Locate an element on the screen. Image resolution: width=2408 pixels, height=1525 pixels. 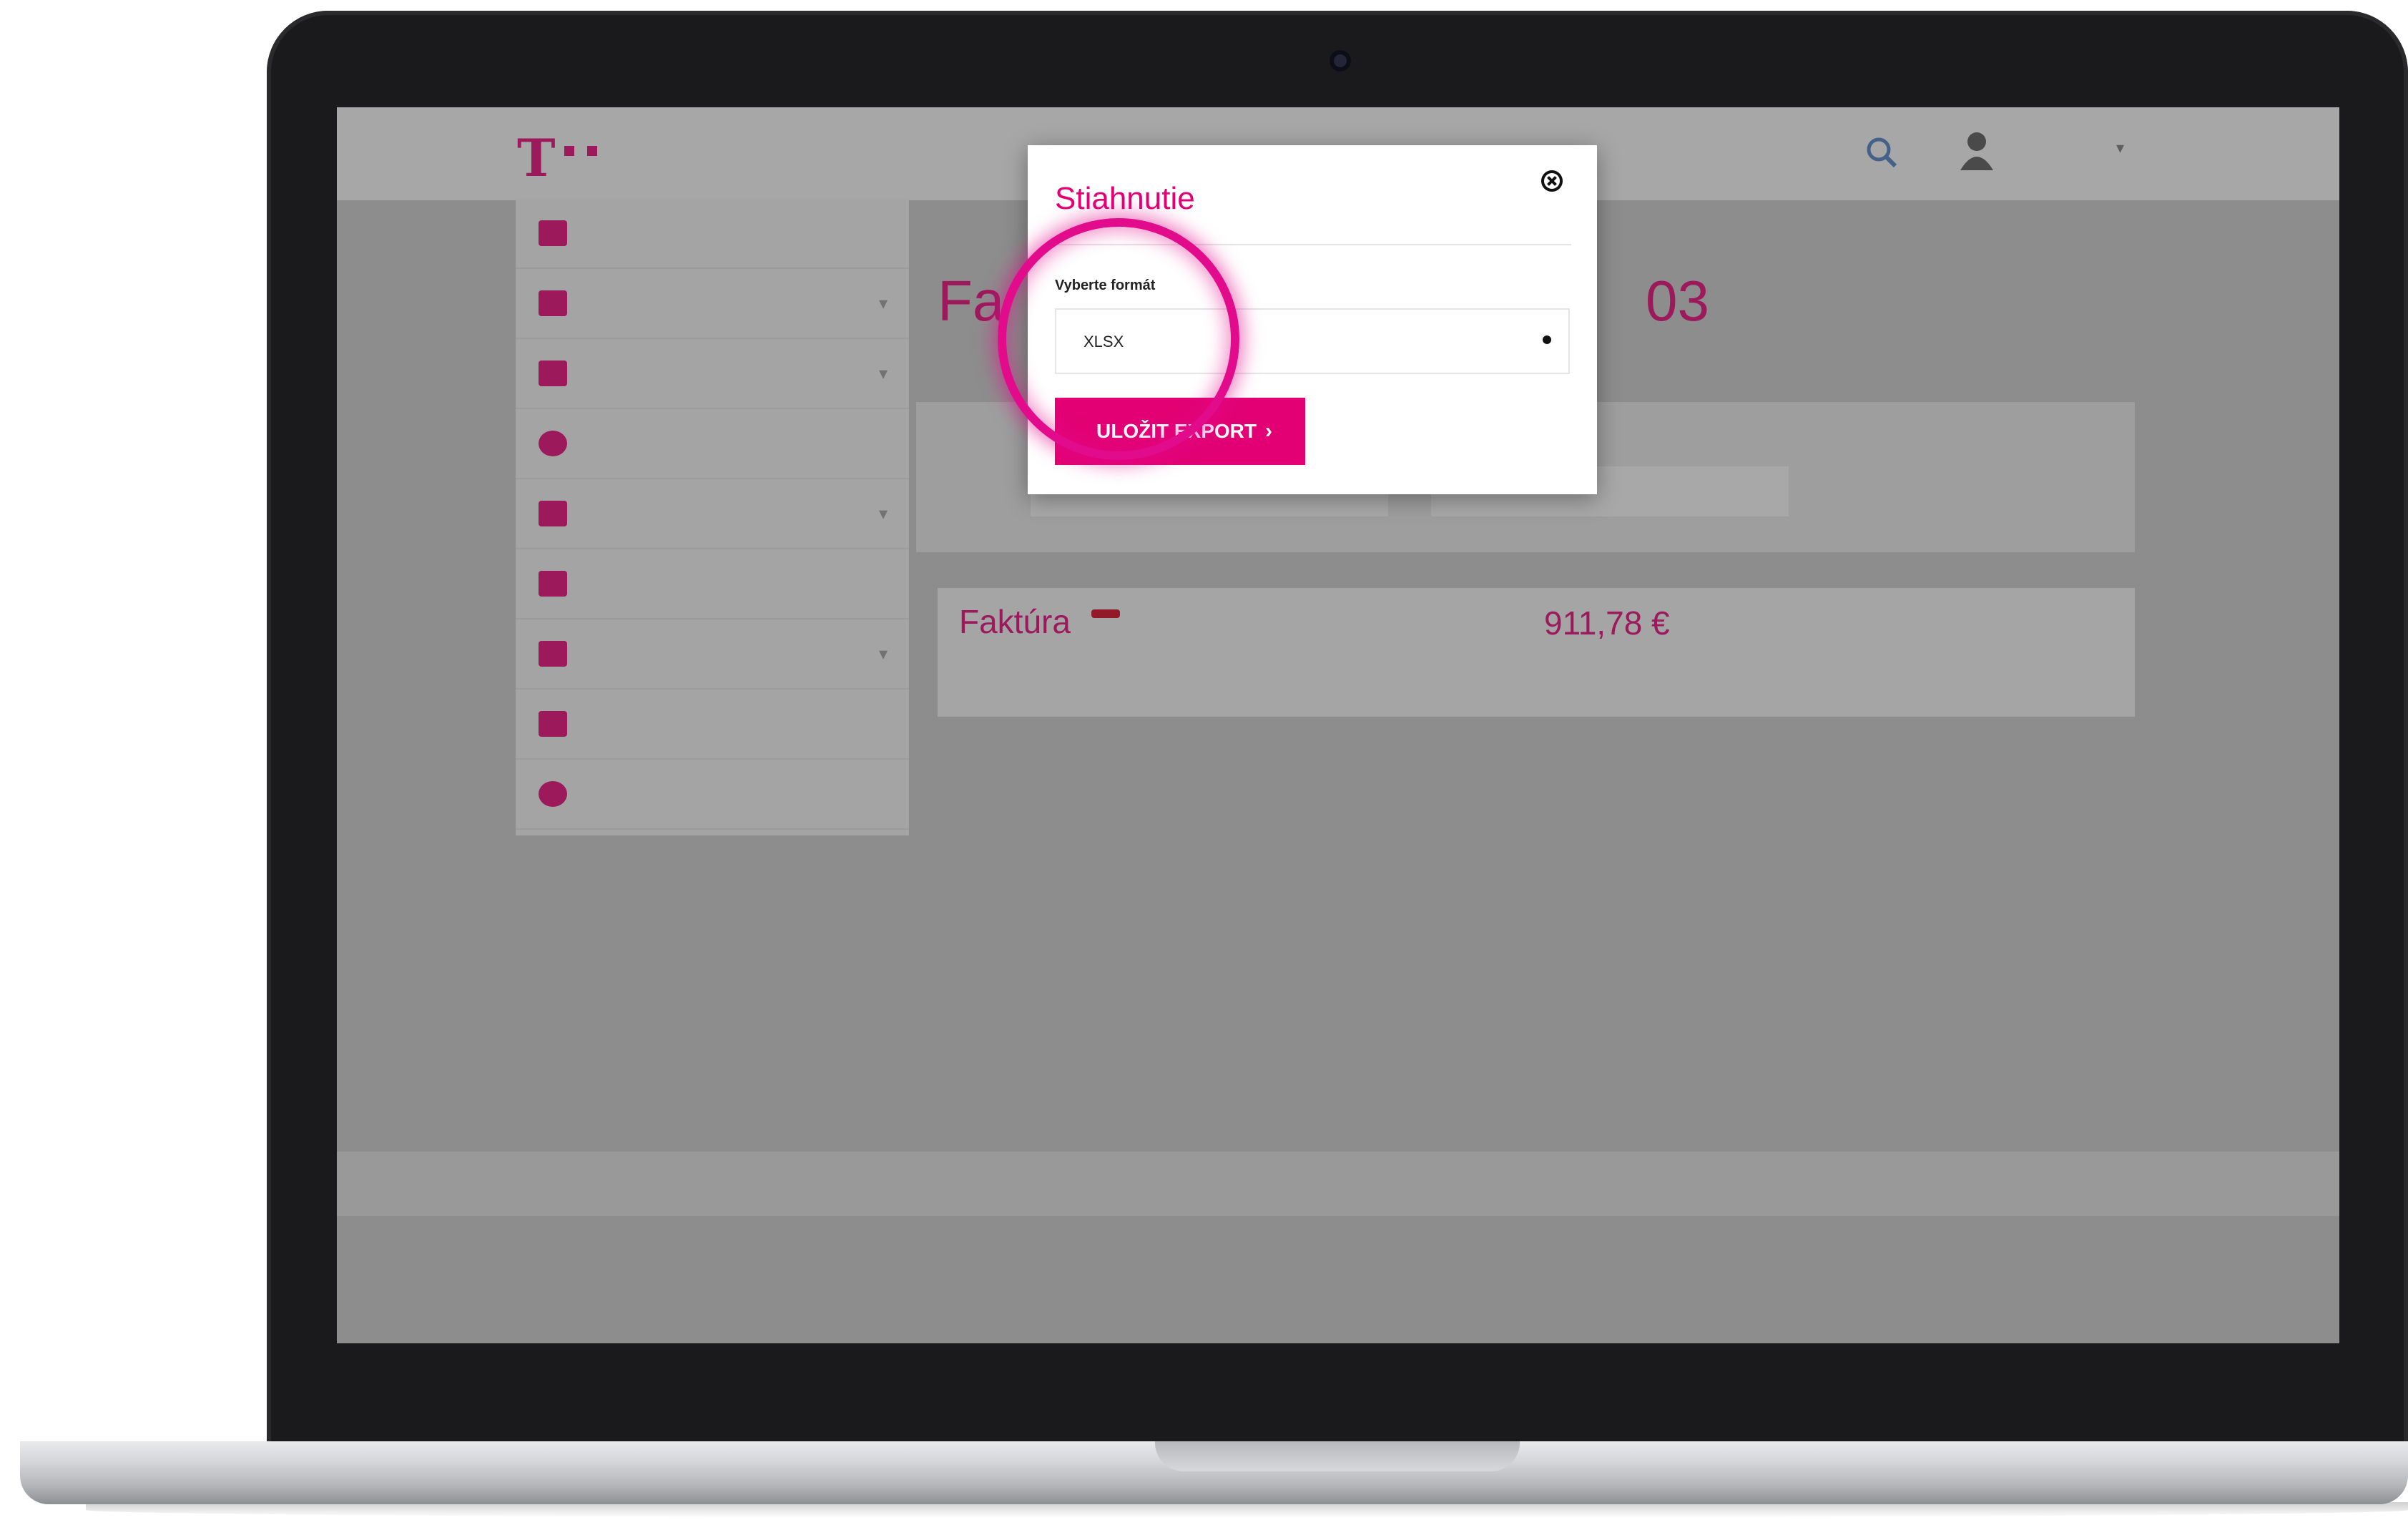
highlight-ring is located at coordinates (1119, 339).